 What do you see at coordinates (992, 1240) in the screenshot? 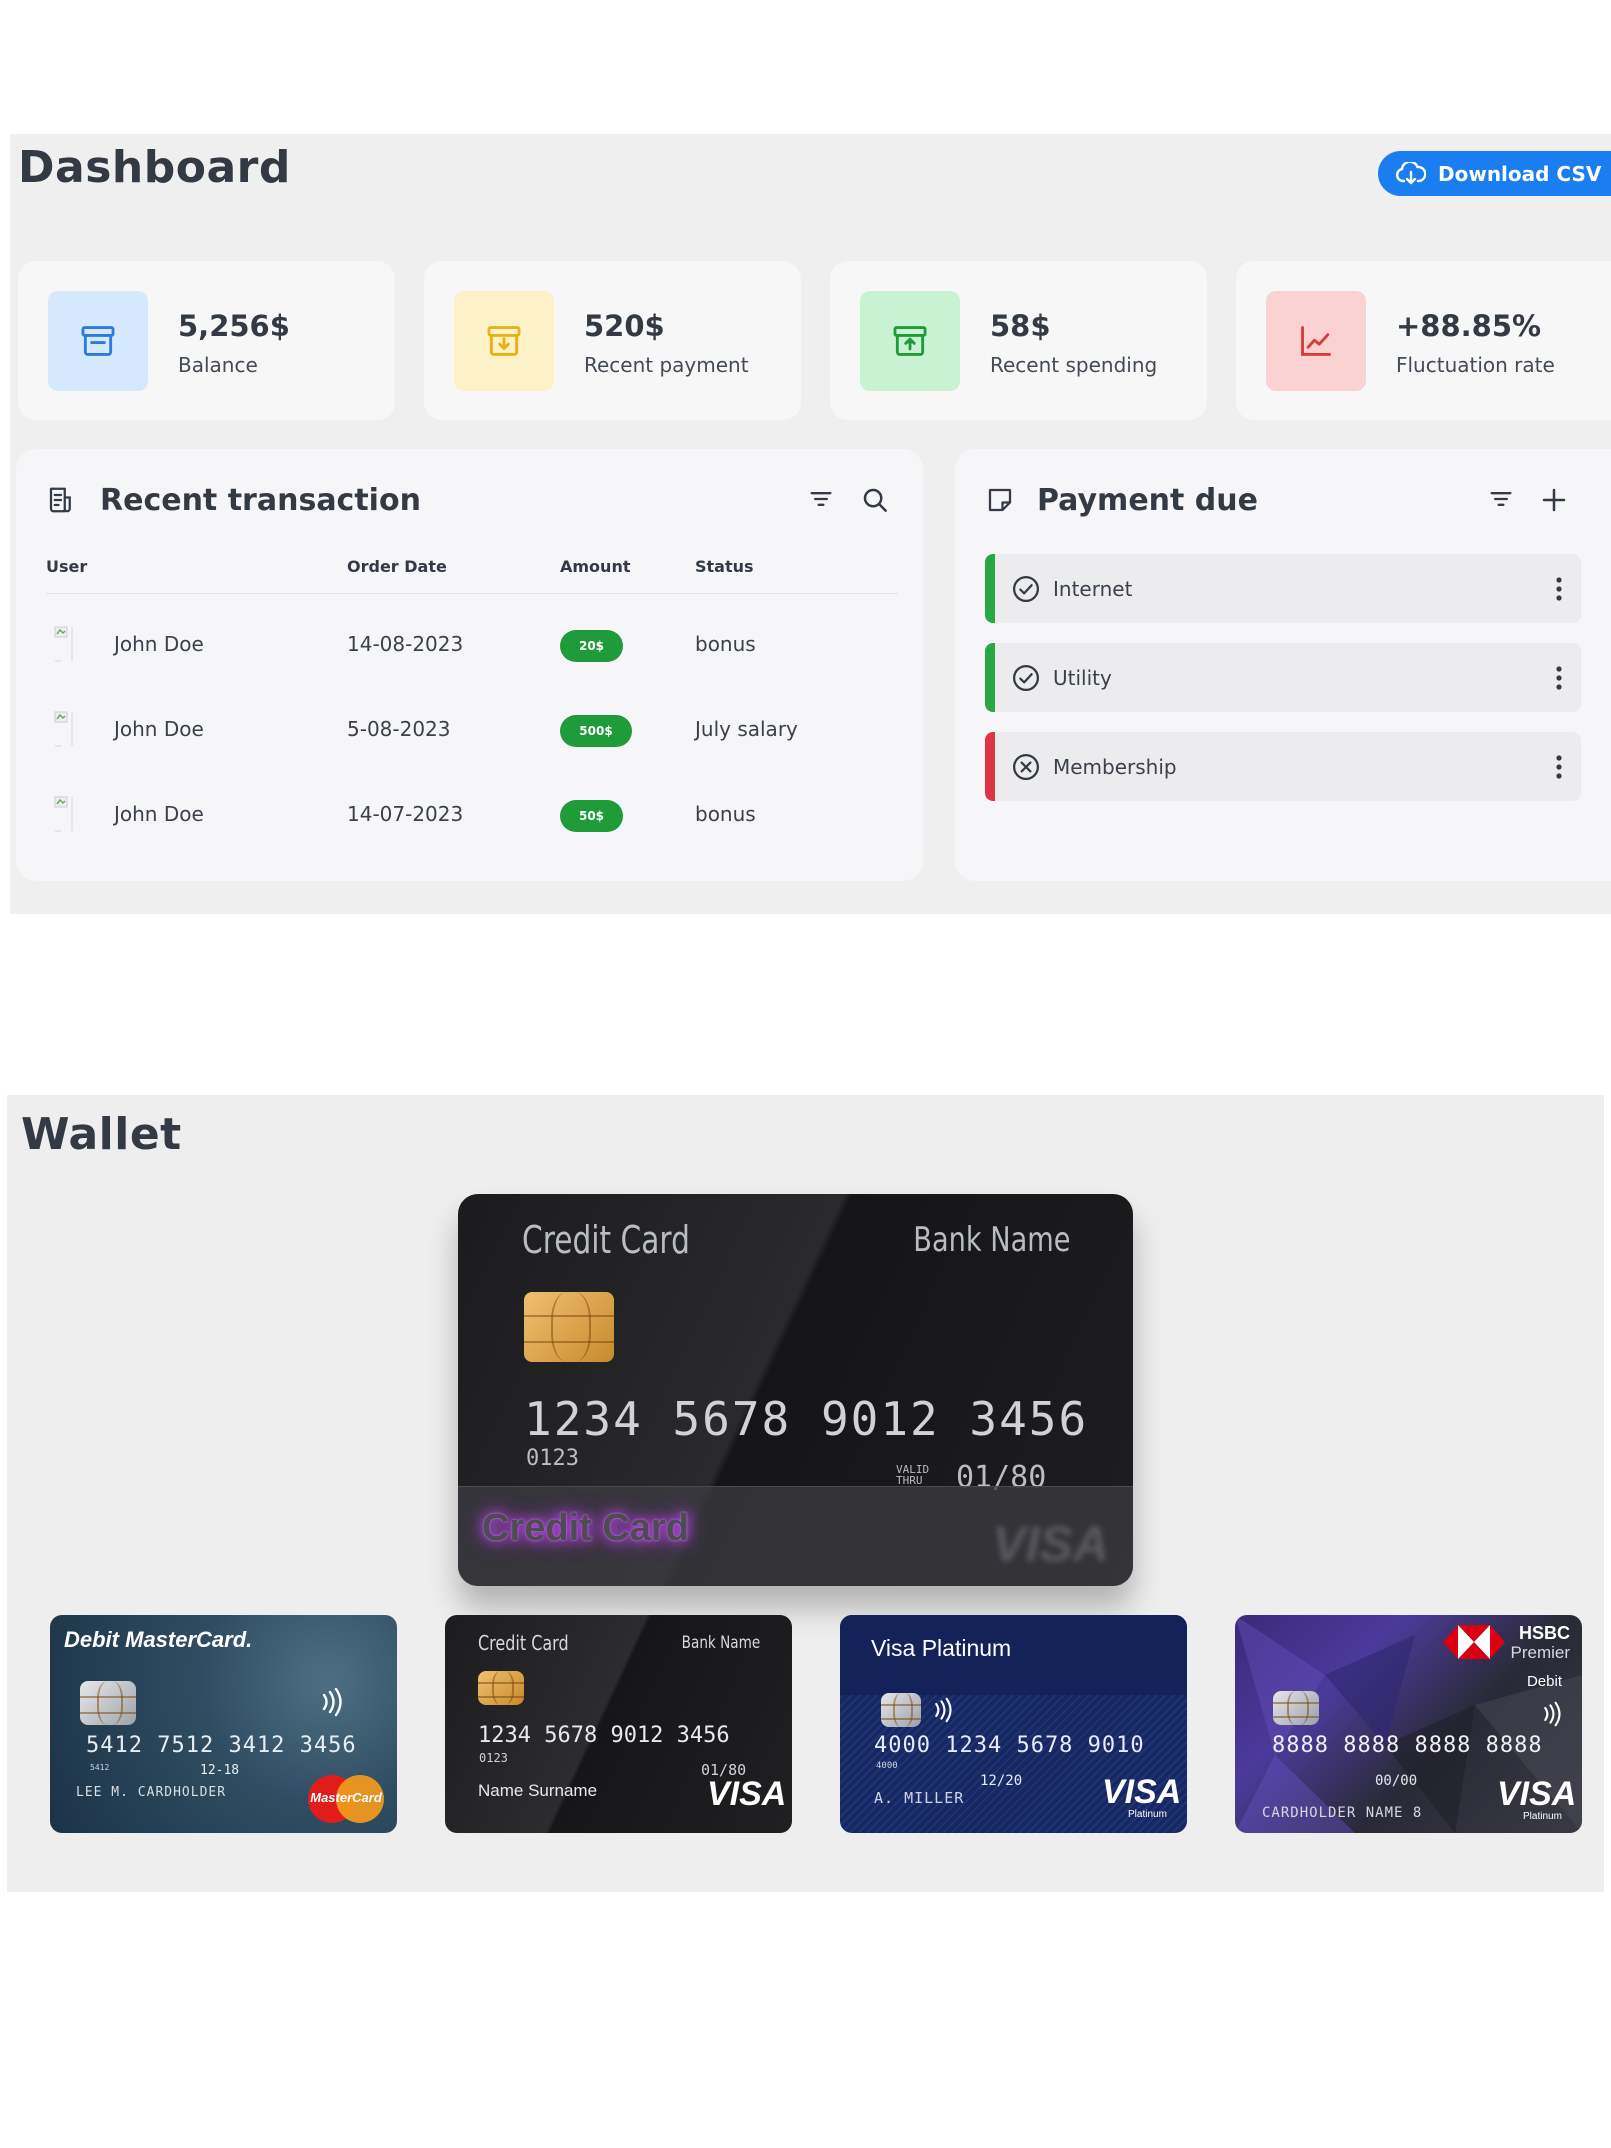
I see `bank-name-label: Bank Name` at bounding box center [992, 1240].